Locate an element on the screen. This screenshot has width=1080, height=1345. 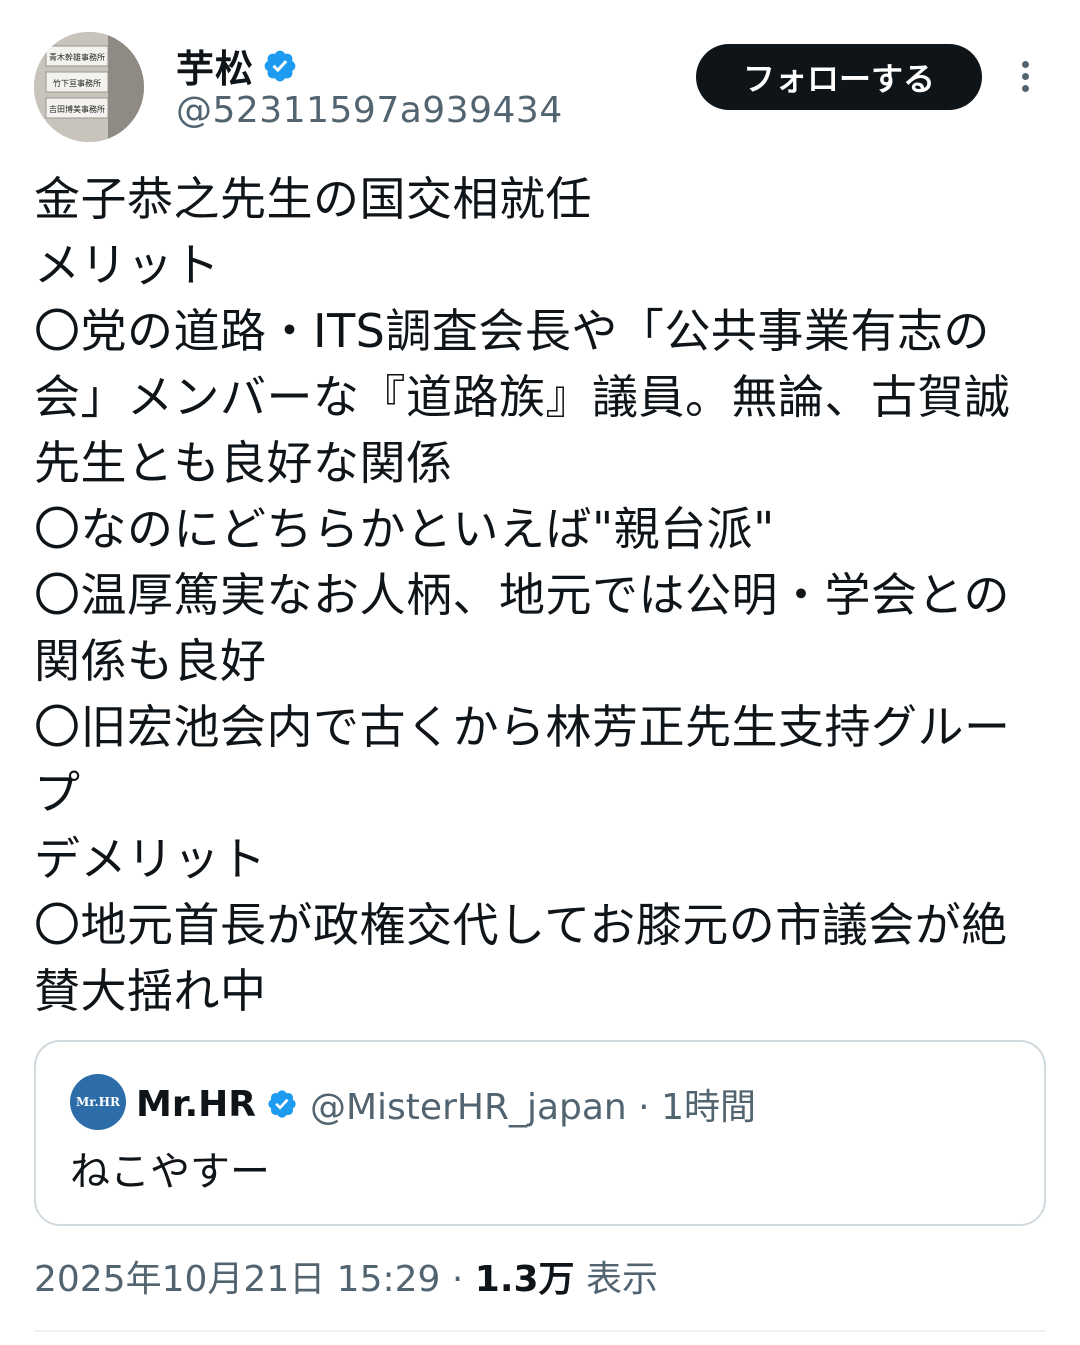
quoted-author-name: Mr.HR is located at coordinates (196, 1104).